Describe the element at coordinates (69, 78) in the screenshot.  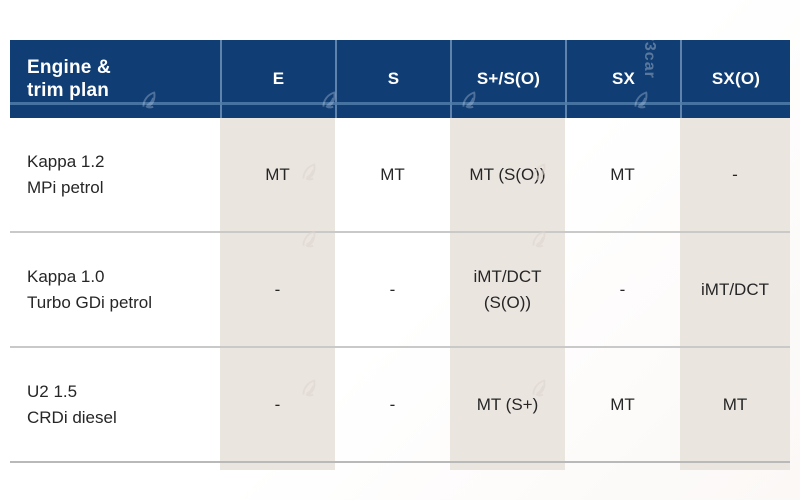
I see `column-header-engine-label: Engine & trim plan` at that location.